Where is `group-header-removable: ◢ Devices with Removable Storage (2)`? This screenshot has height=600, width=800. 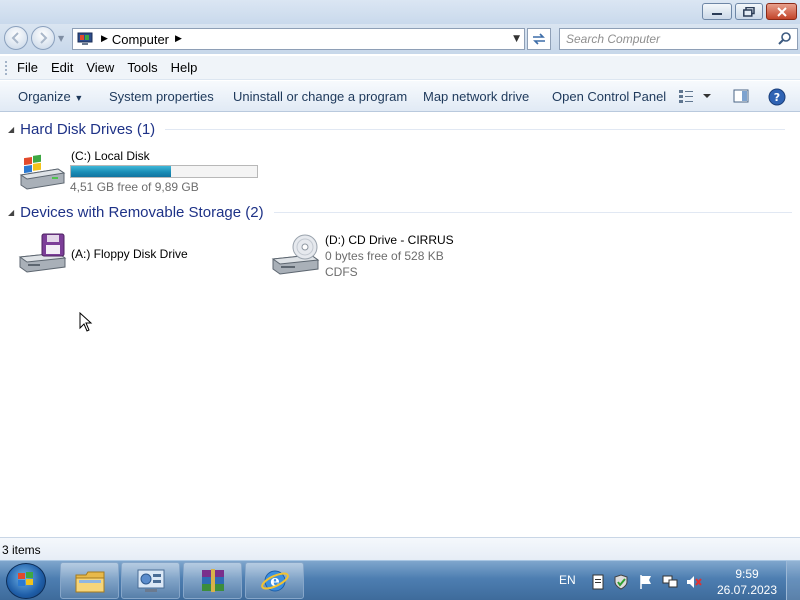
group-header-removable: ◢ Devices with Removable Storage (2) is located at coordinates (400, 212).